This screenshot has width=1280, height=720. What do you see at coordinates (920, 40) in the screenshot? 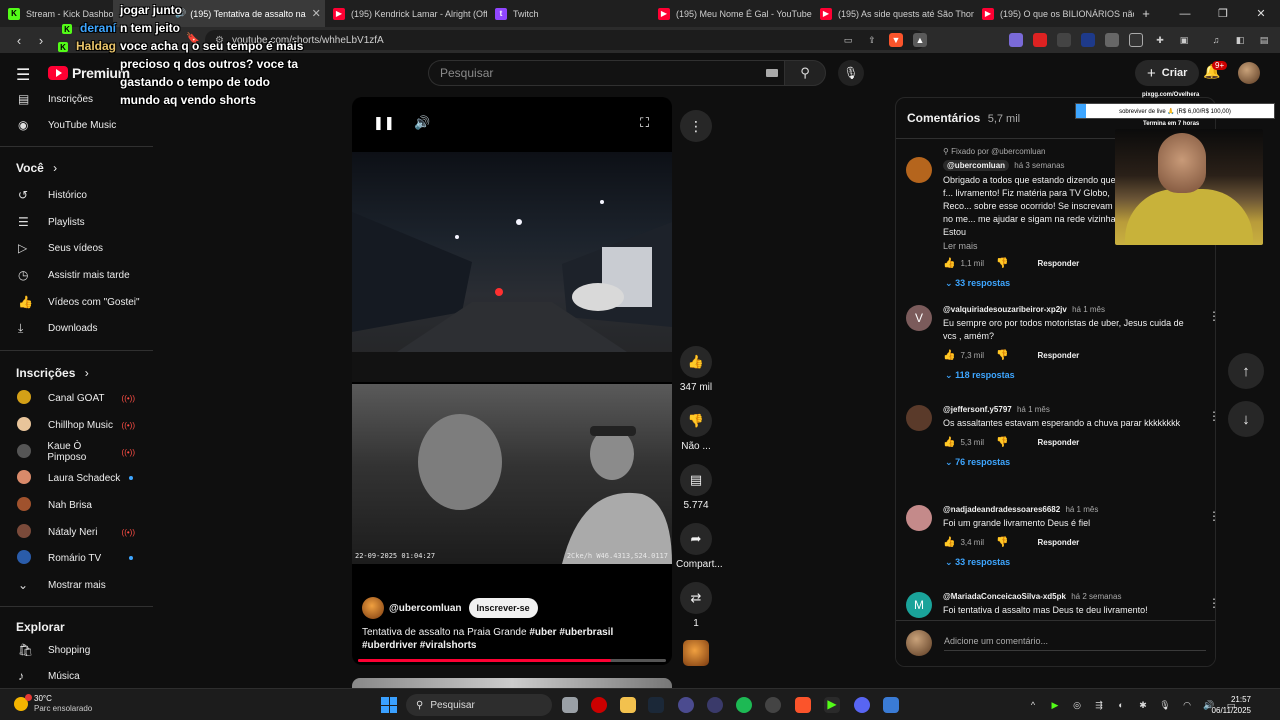
I see `brave-rewards-icon: ▲` at bounding box center [920, 40].